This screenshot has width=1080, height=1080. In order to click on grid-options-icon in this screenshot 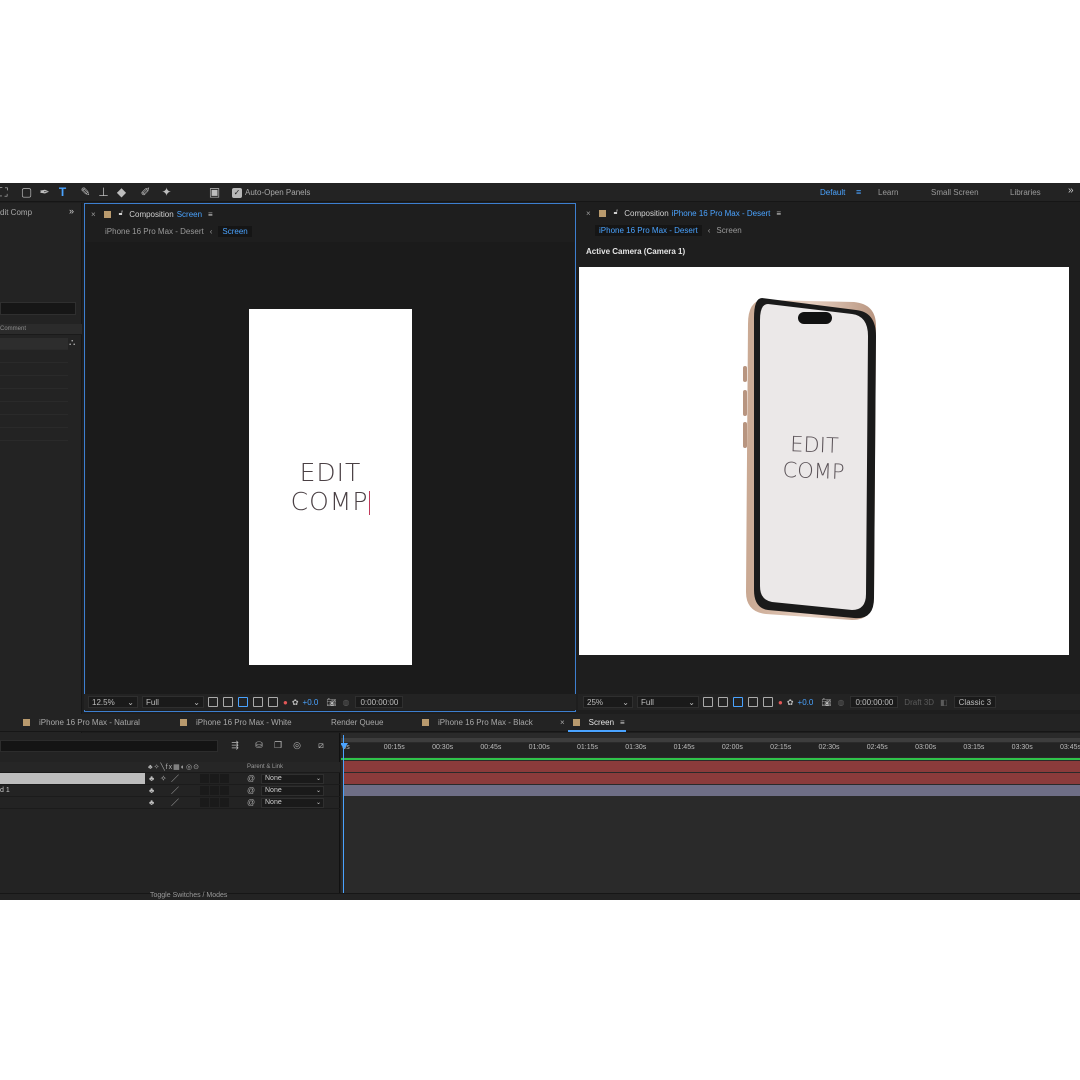, I will do `click(273, 702)`.